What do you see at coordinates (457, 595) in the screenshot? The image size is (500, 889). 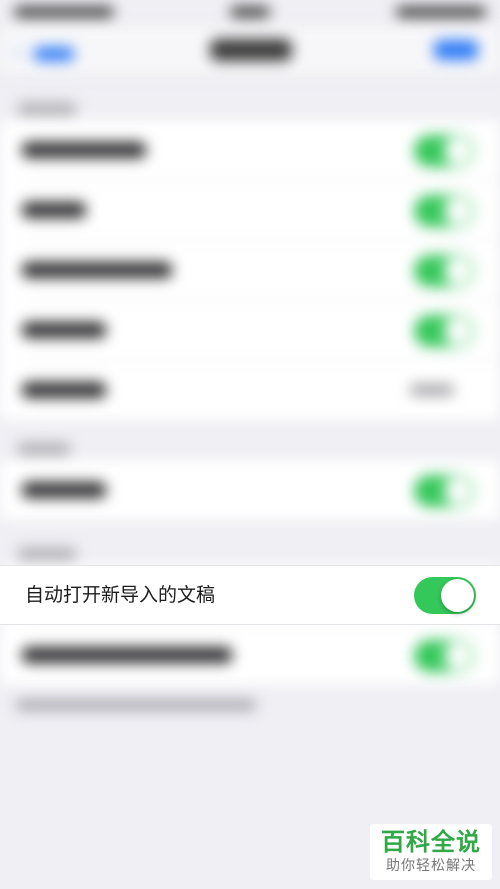 I see `toggle-knob` at bounding box center [457, 595].